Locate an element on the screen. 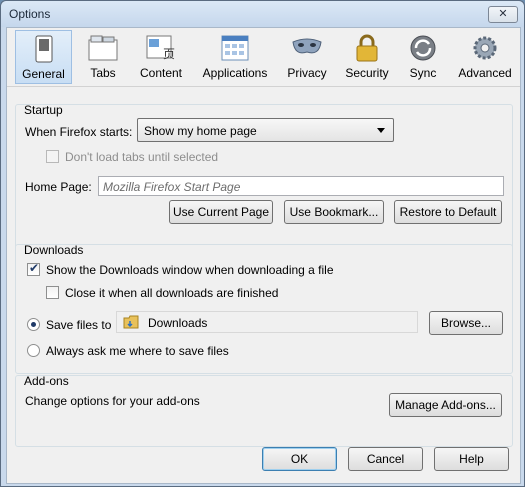 The width and height of the screenshot is (525, 487). dont-load-tabs-checkbox is located at coordinates (52, 156).